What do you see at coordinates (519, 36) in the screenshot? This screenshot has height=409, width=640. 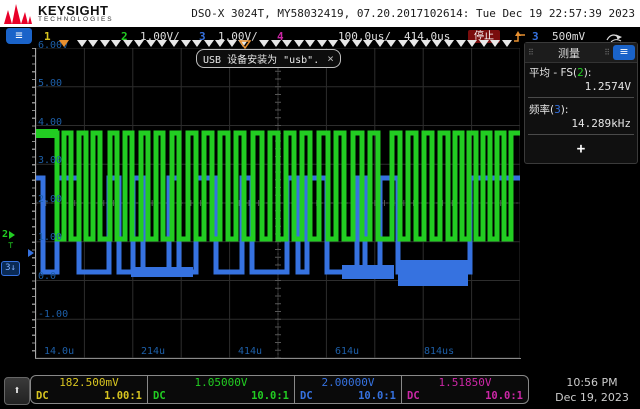 I see `trigger-slope-icon` at bounding box center [519, 36].